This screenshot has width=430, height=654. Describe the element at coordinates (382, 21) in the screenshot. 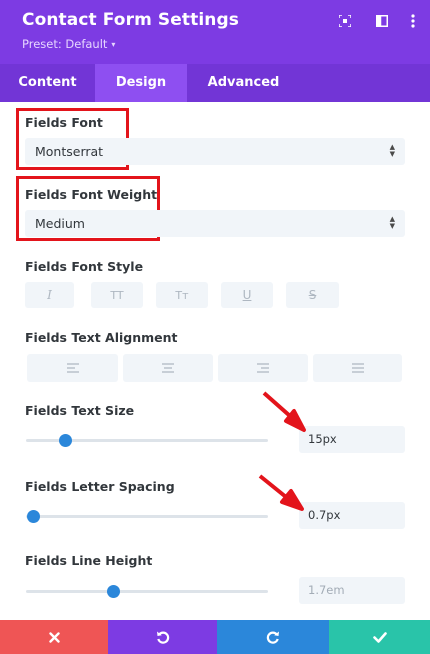

I see `split-layout-icon` at that location.